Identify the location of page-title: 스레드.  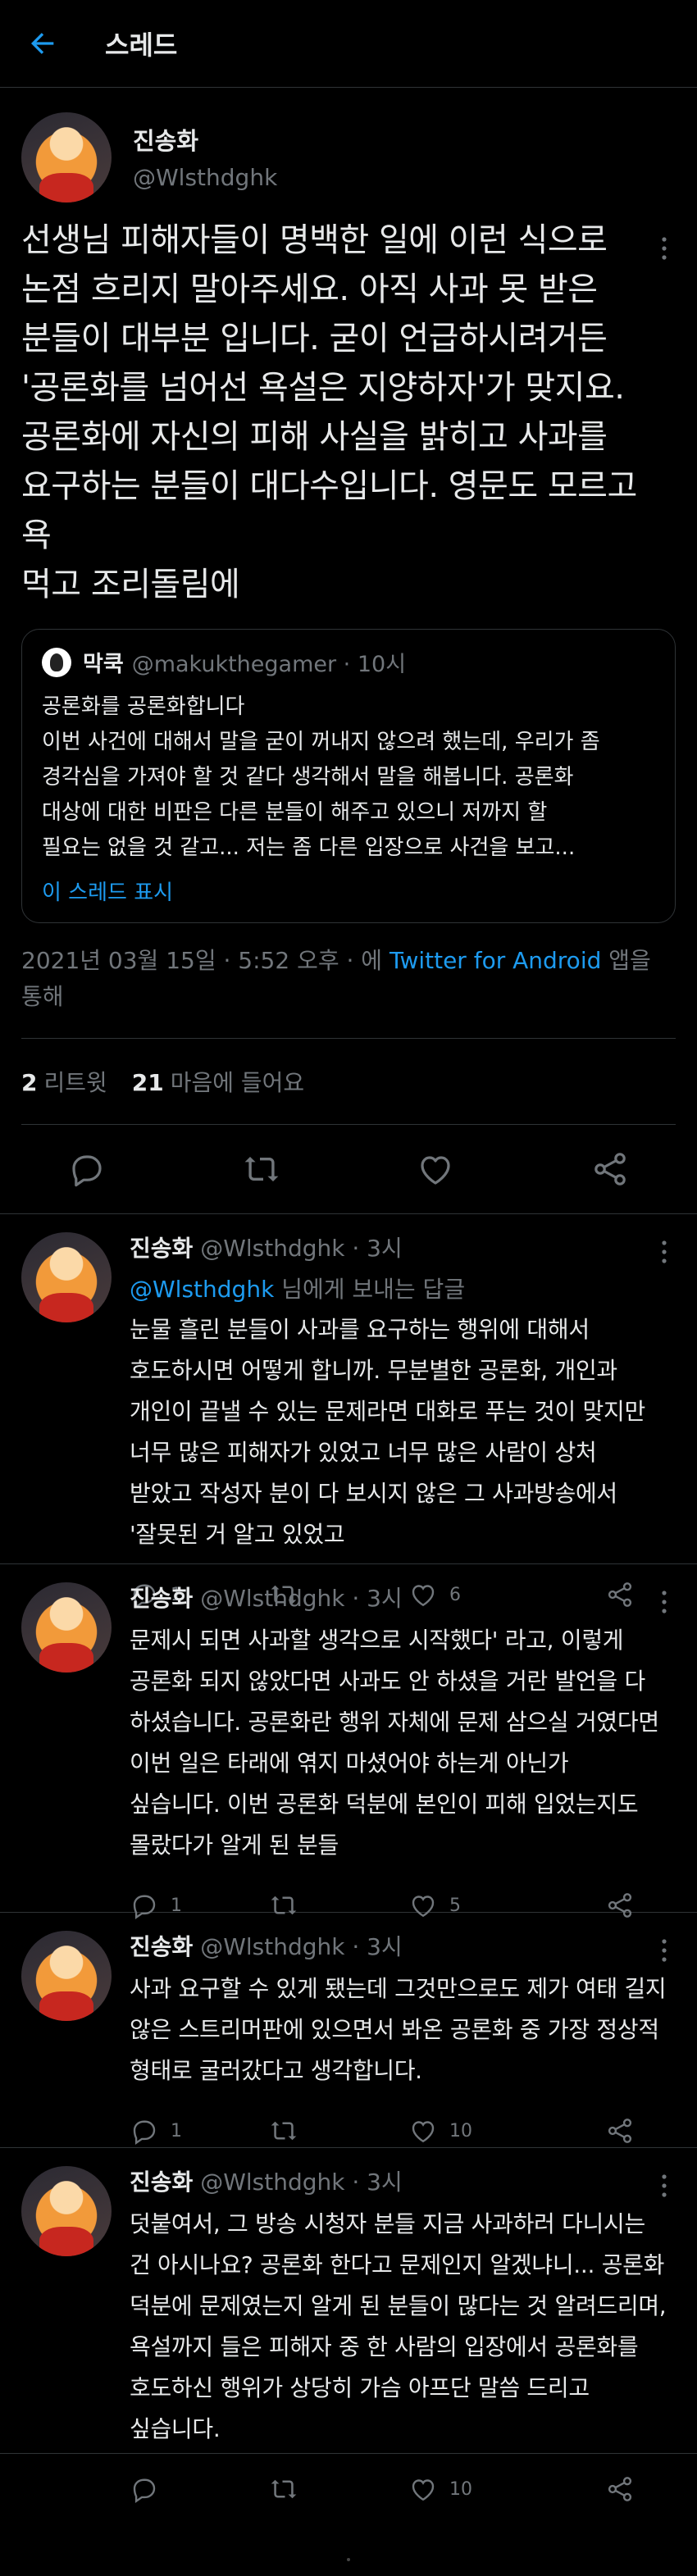
(141, 46).